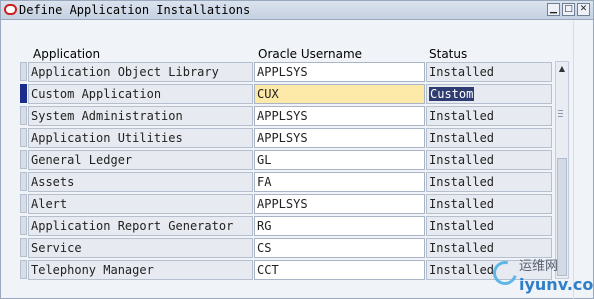 This screenshot has height=299, width=594. I want to click on table-row: Alert APPLSYS Installed, so click(281, 204).